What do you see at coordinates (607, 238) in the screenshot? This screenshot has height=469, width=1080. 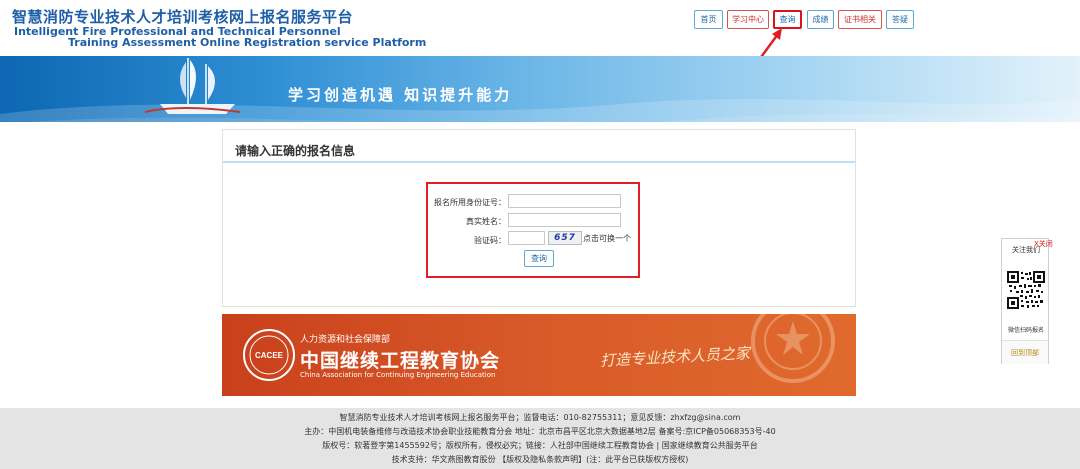 I see `captcha-refresh-hint: 点击可换一个` at bounding box center [607, 238].